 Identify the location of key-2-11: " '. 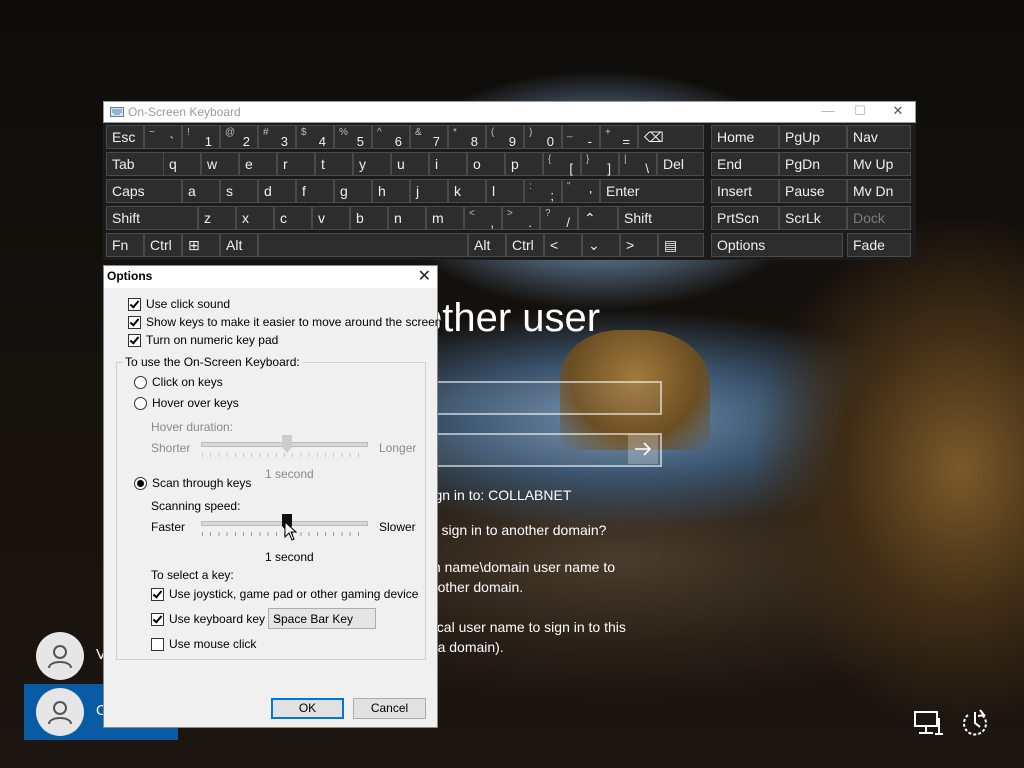
(581, 191).